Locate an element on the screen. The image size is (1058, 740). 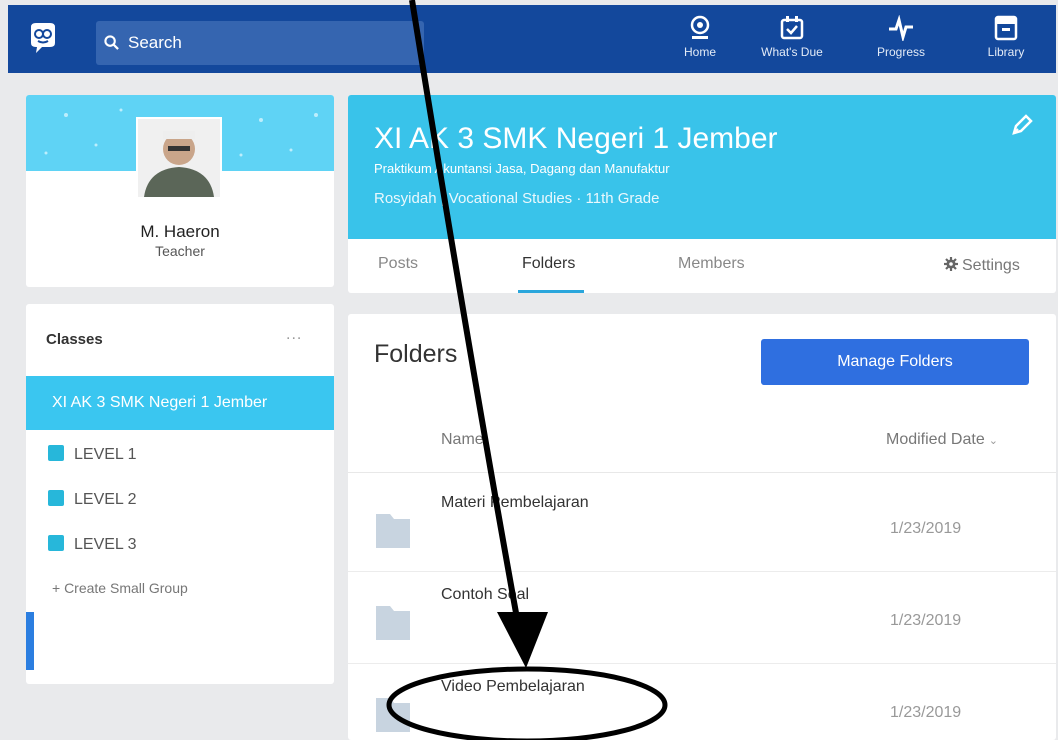
search-placeholder: Search is located at coordinates (155, 42).